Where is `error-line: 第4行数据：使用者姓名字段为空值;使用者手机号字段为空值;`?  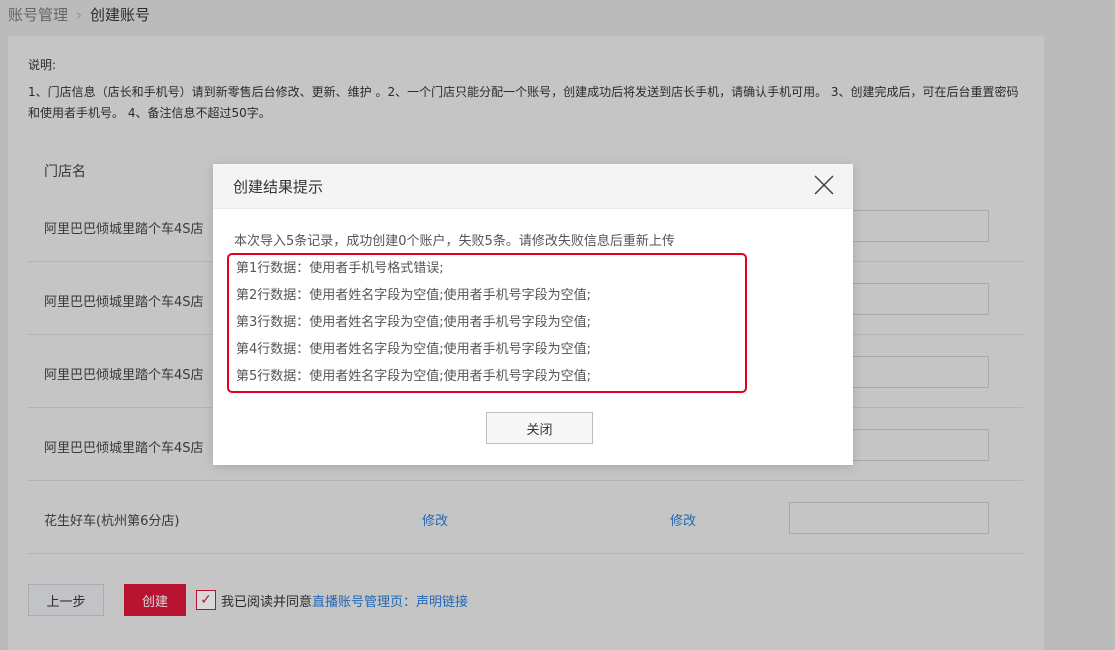 error-line: 第4行数据：使用者姓名字段为空值;使用者手机号字段为空值; is located at coordinates (414, 349).